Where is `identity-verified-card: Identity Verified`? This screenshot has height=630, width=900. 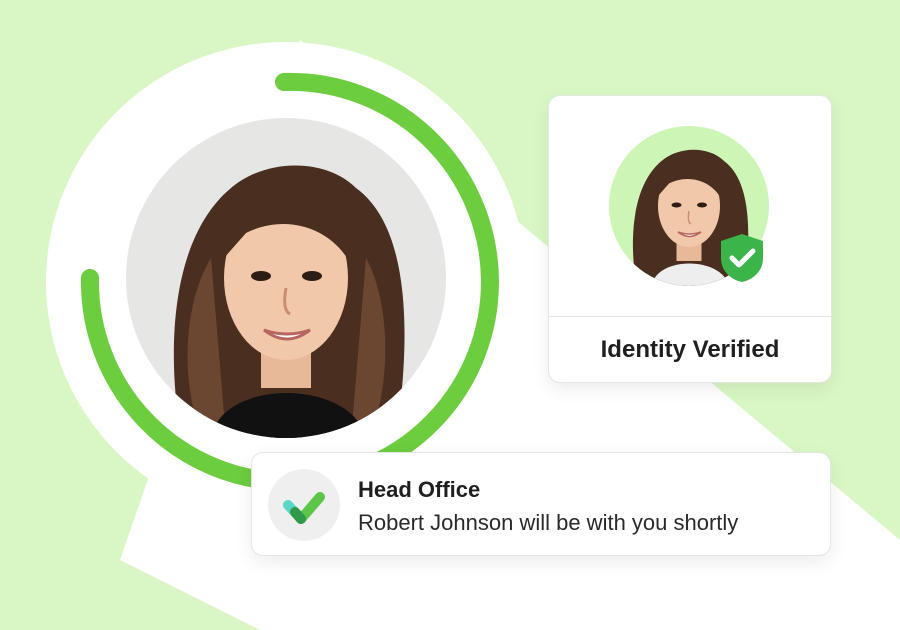 identity-verified-card: Identity Verified is located at coordinates (690, 239).